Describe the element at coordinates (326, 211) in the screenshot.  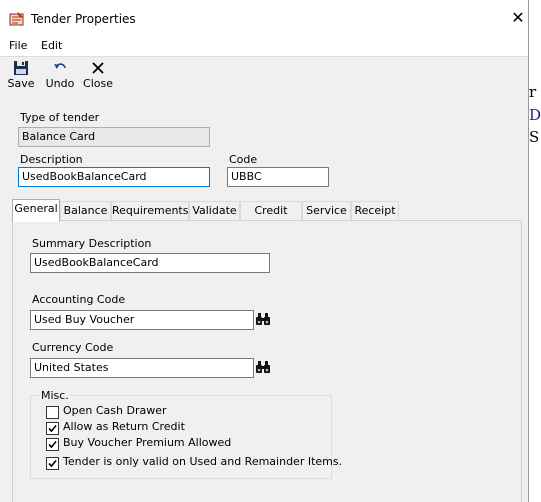
I see `tab-service: Service` at that location.